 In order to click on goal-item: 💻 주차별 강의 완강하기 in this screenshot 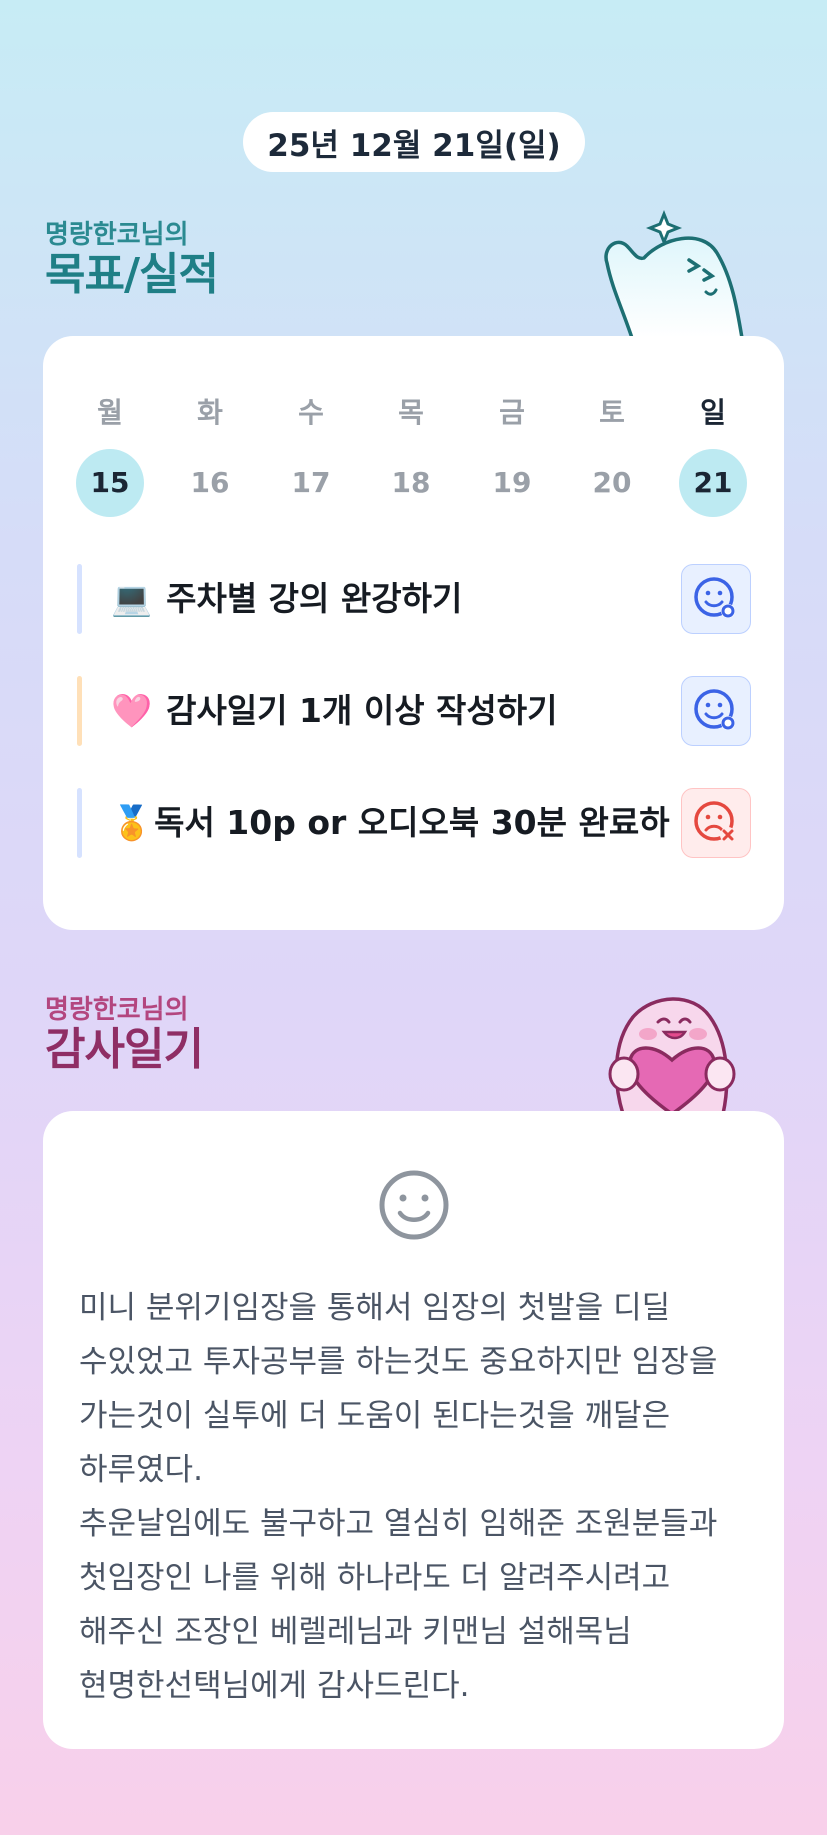, I will do `click(414, 599)`.